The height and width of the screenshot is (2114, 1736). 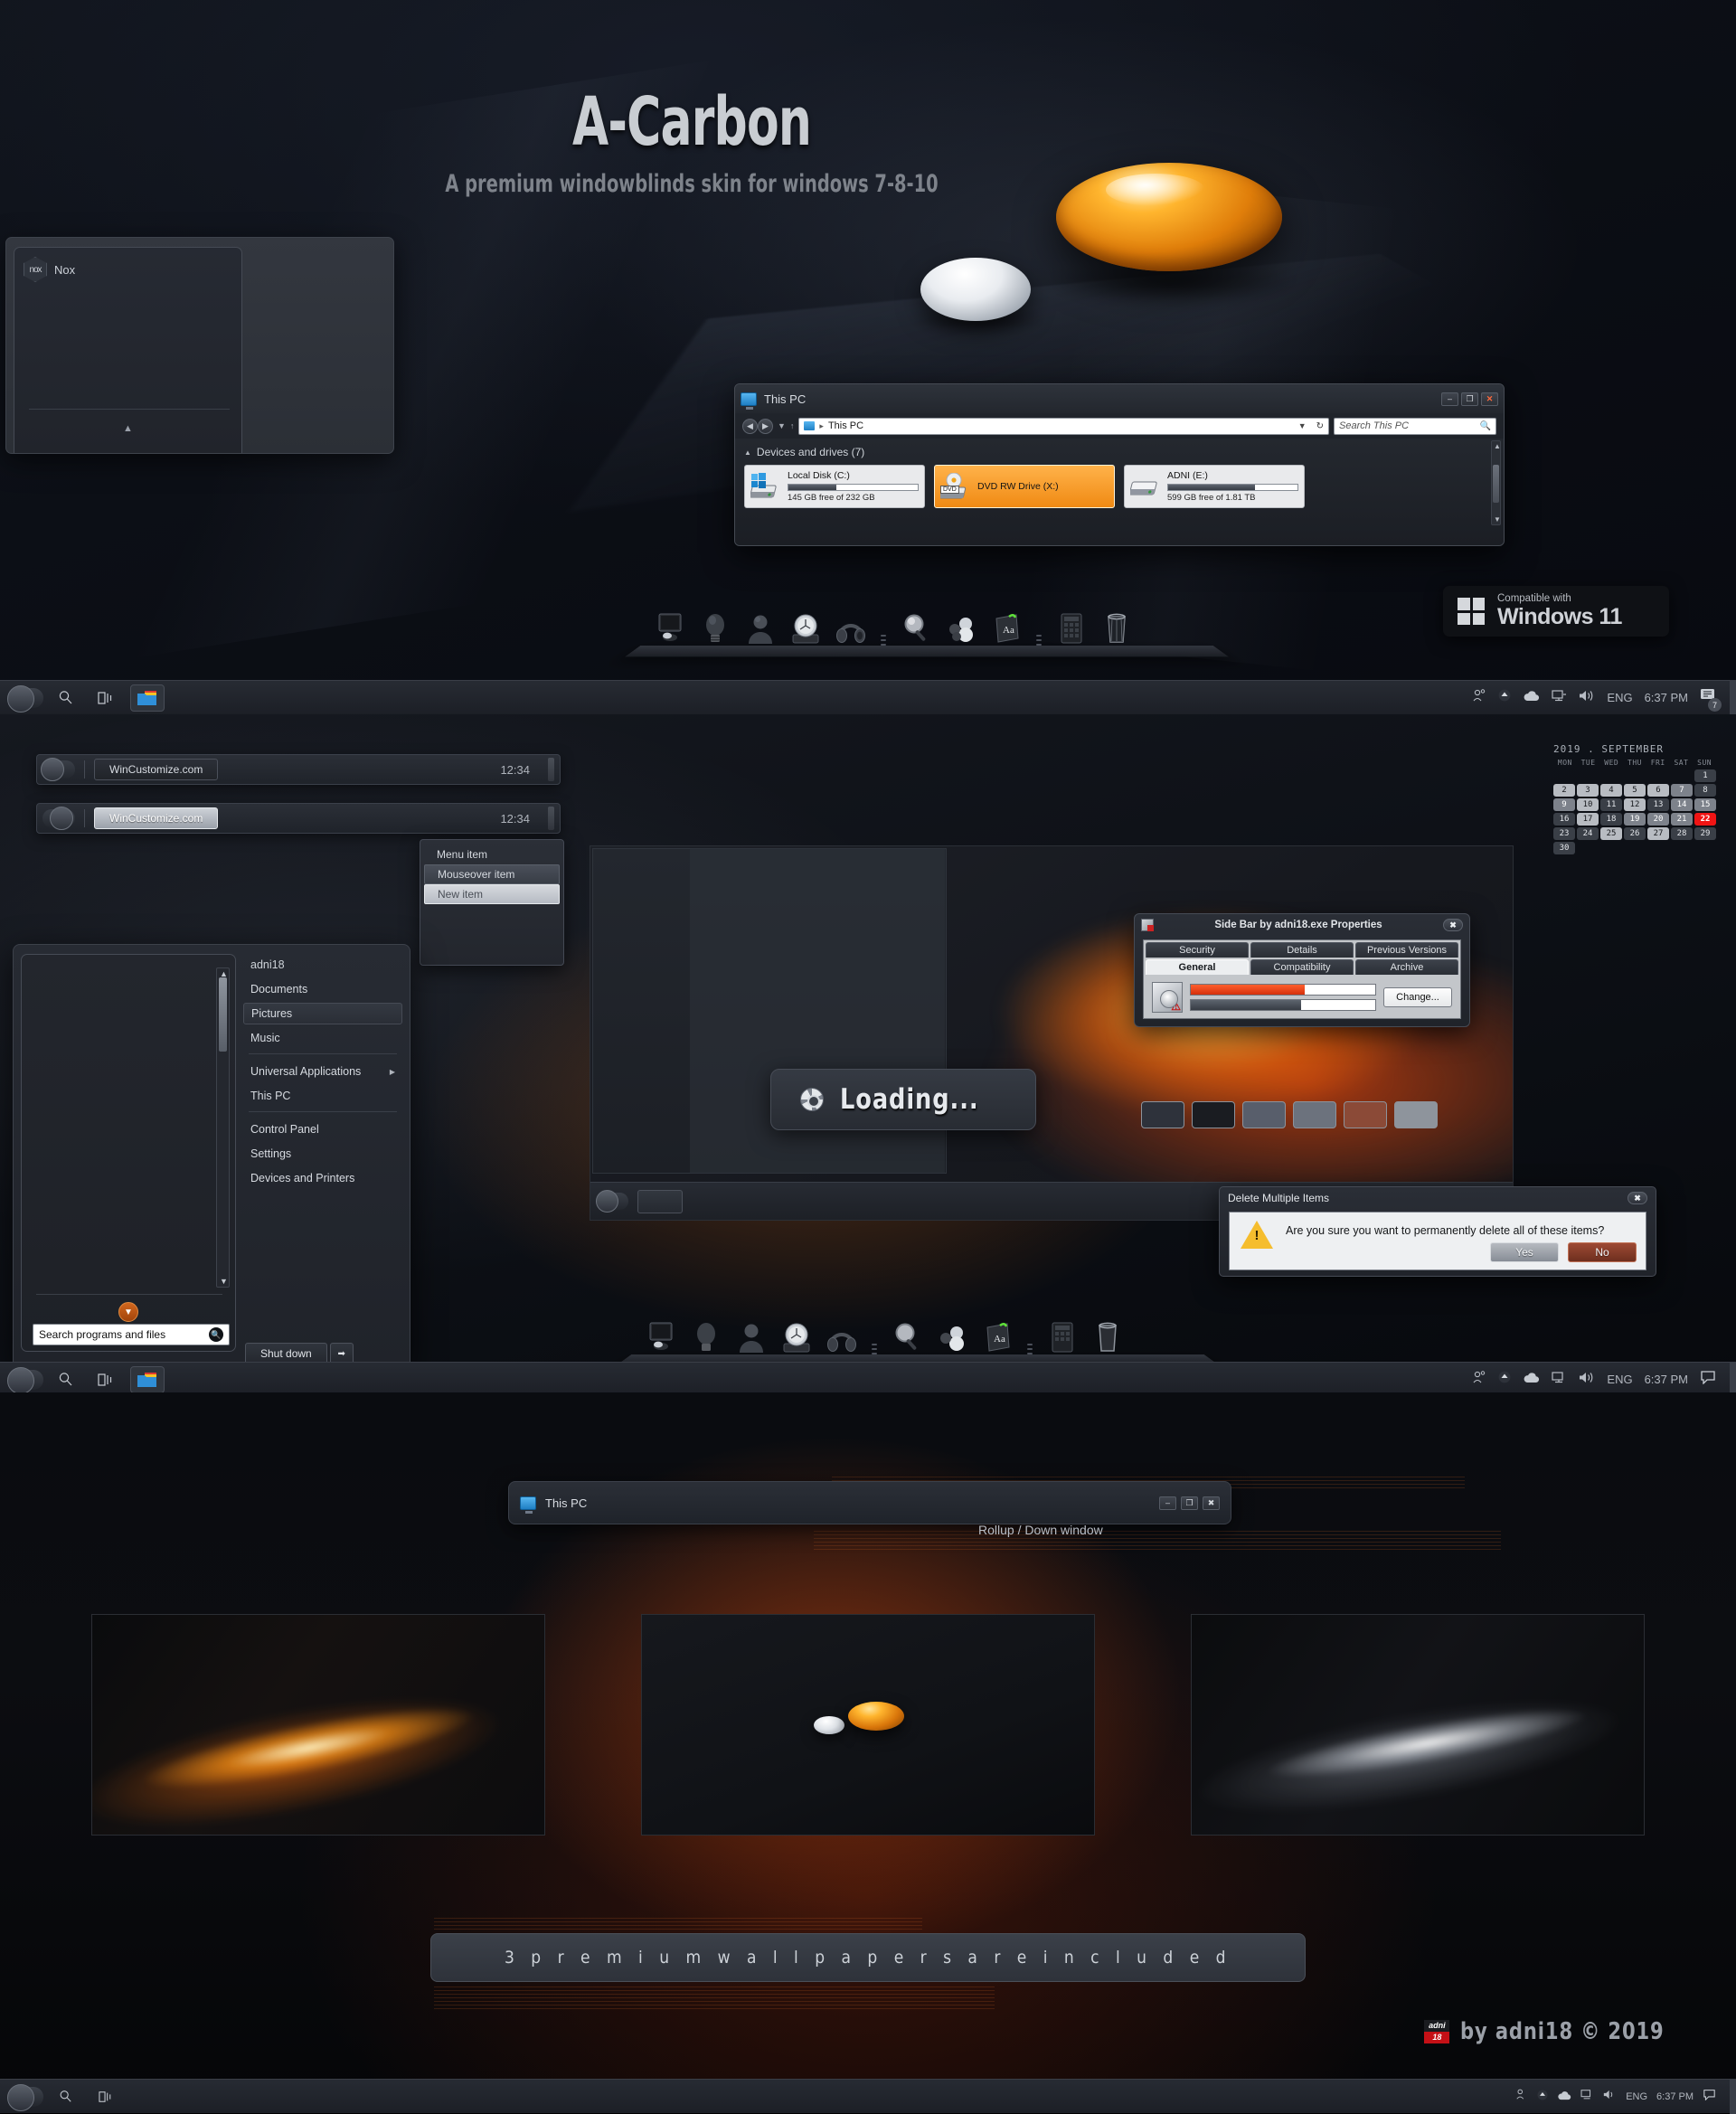 I want to click on calendar-day: 6, so click(x=1658, y=791).